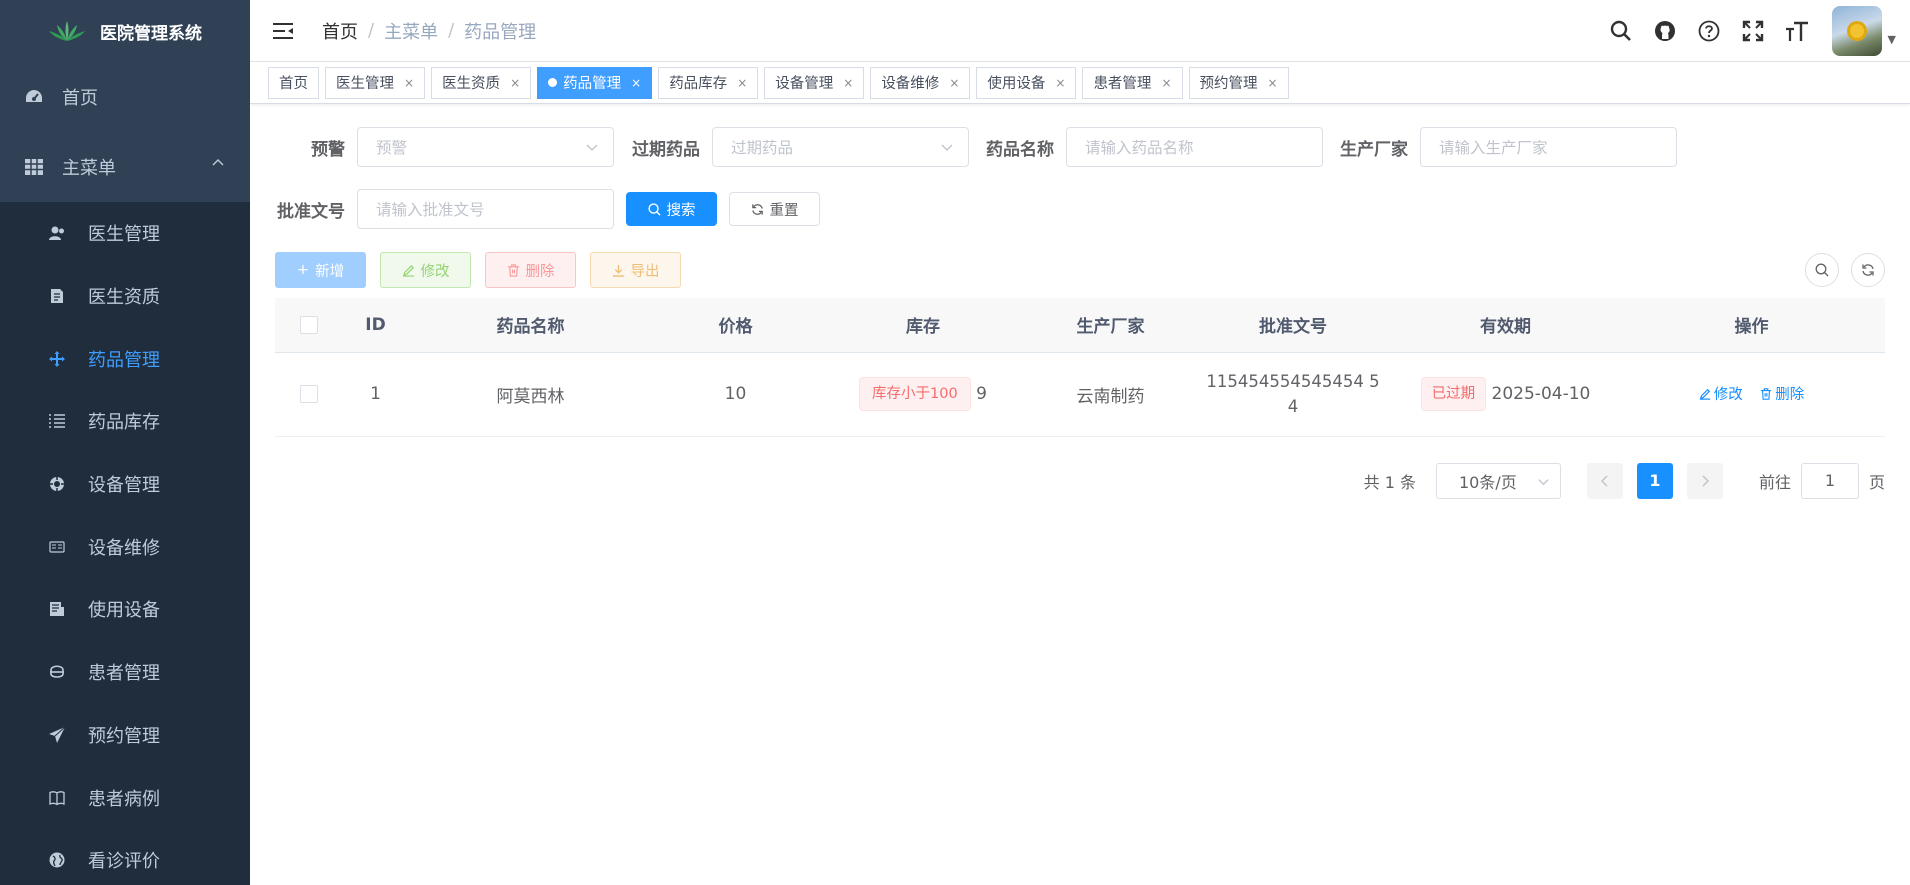 The image size is (1910, 885). What do you see at coordinates (125, 546) in the screenshot?
I see `sidebar-item-5: 设备维修` at bounding box center [125, 546].